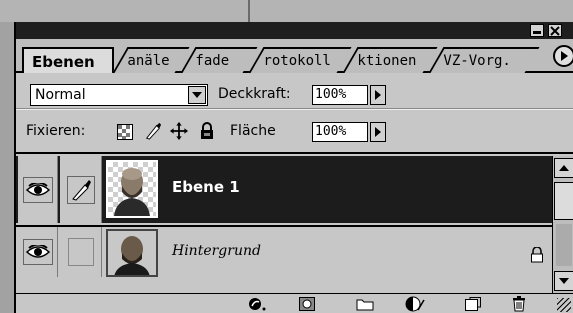 The image size is (573, 313). I want to click on brush-icon, so click(80, 189).